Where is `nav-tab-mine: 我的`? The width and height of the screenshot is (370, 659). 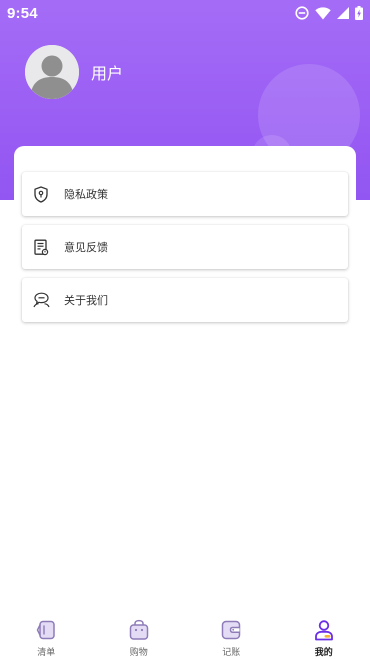
nav-tab-mine: 我的 is located at coordinates (324, 634).